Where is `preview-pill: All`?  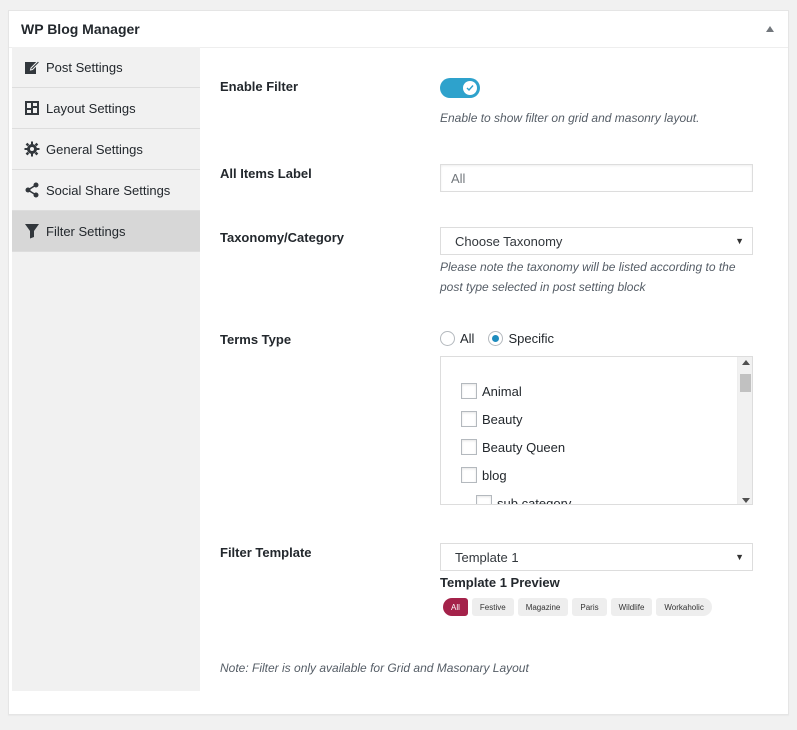 preview-pill: All is located at coordinates (455, 607).